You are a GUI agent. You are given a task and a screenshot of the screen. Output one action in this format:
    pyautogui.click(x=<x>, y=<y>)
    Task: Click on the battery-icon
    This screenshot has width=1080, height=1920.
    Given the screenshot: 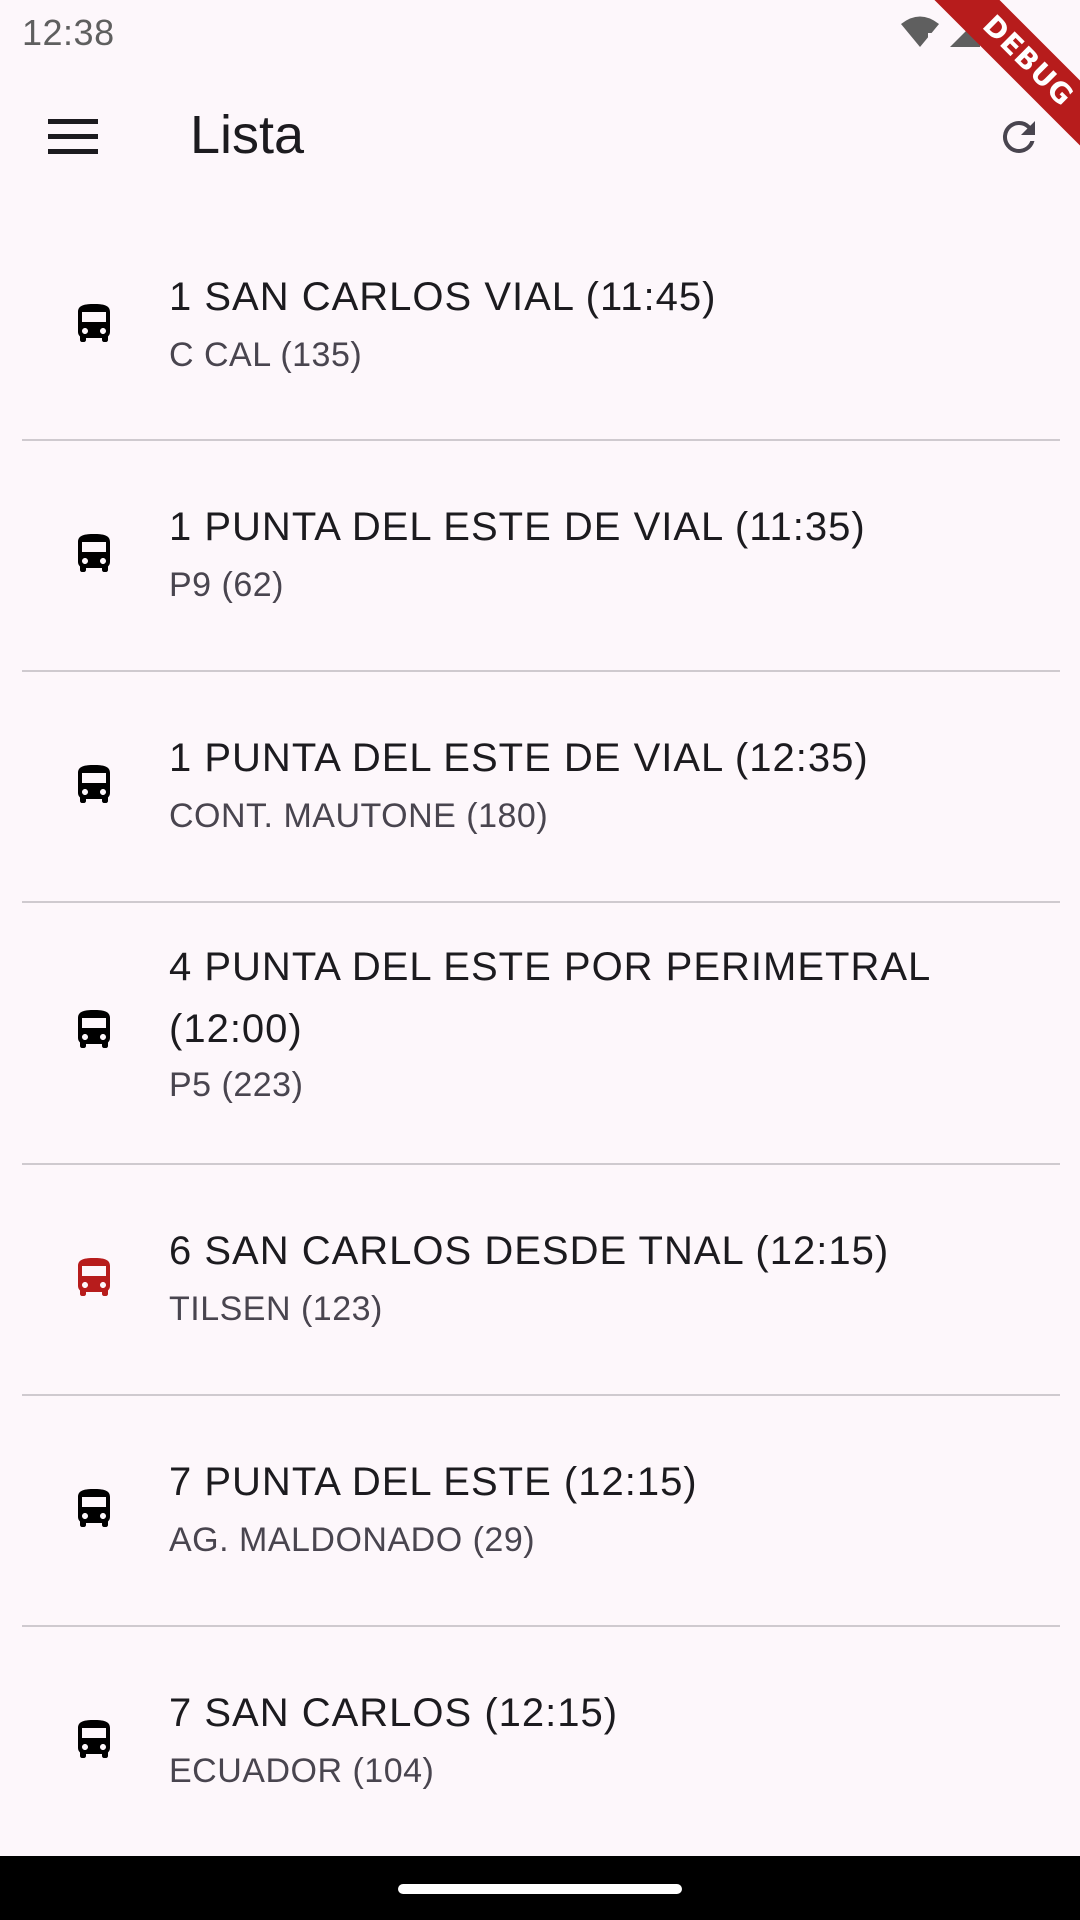 What is the action you would take?
    pyautogui.click(x=1000, y=32)
    